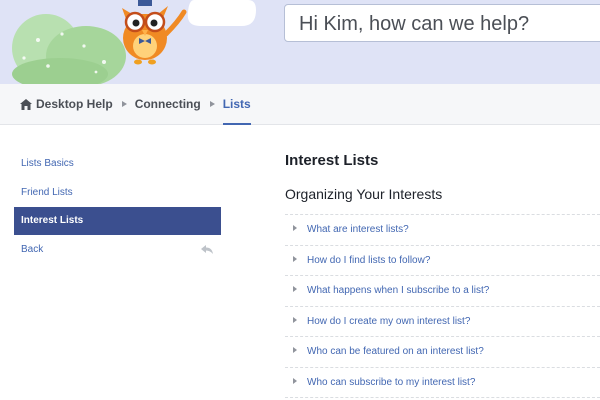 The image size is (600, 400). What do you see at coordinates (395, 351) in the screenshot?
I see `faq-question: Who can be featured on an interest list?` at bounding box center [395, 351].